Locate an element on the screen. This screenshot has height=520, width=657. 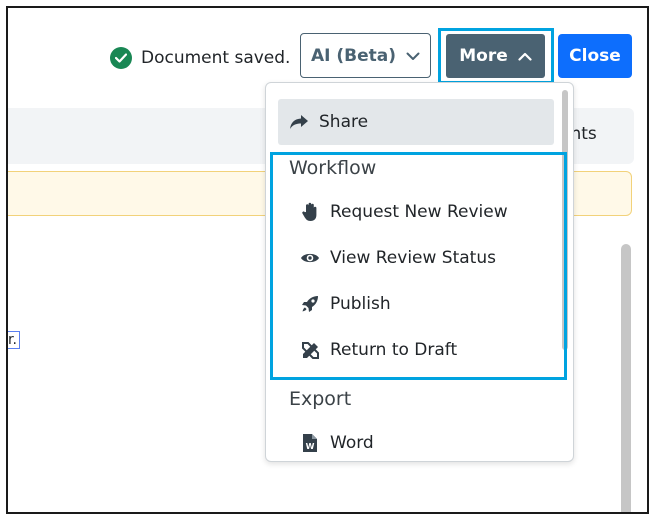
workflow-heading: Workflow is located at coordinates (333, 168).